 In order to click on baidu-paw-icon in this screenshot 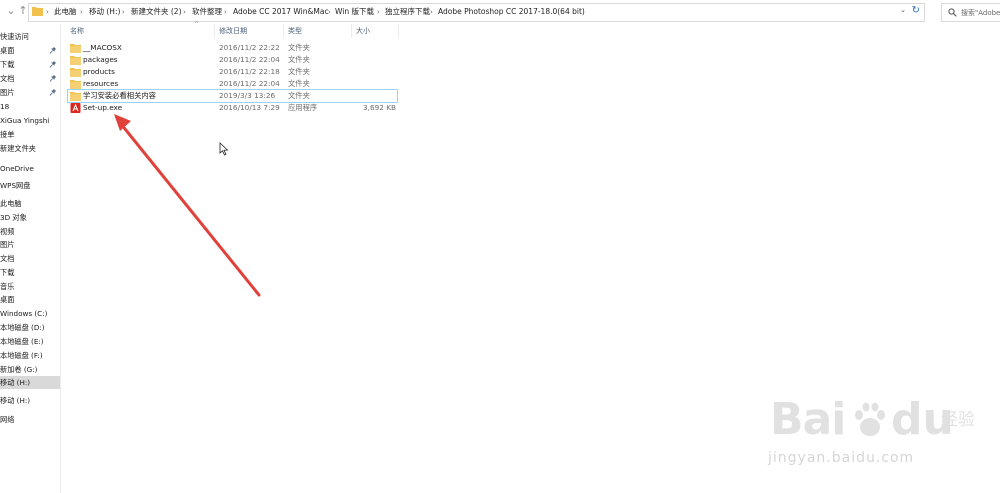, I will do `click(870, 419)`.